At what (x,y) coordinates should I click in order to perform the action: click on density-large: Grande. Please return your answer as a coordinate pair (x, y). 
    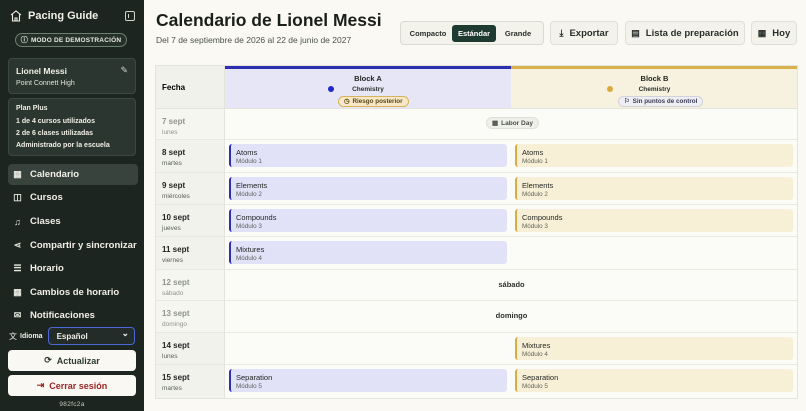
    Looking at the image, I should click on (518, 33).